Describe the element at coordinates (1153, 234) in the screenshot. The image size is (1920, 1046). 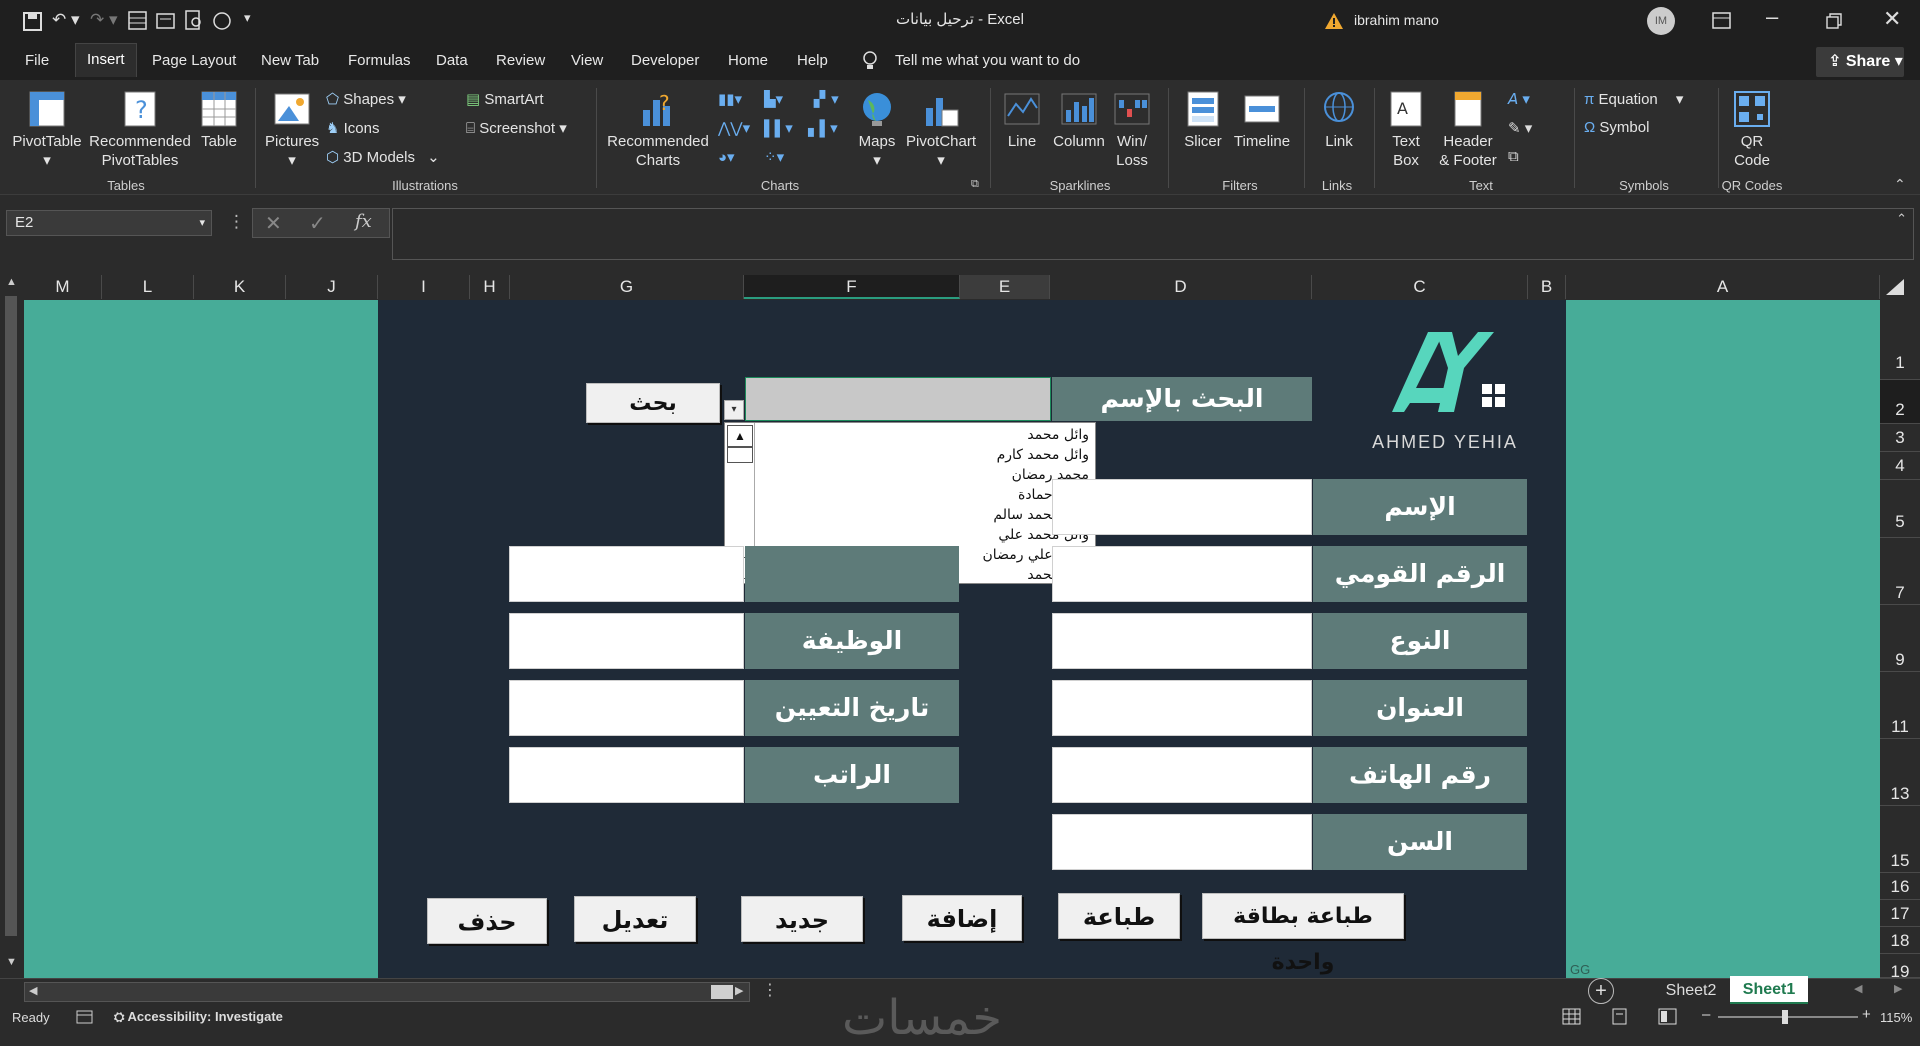
I see `formula-input: ⌃` at that location.